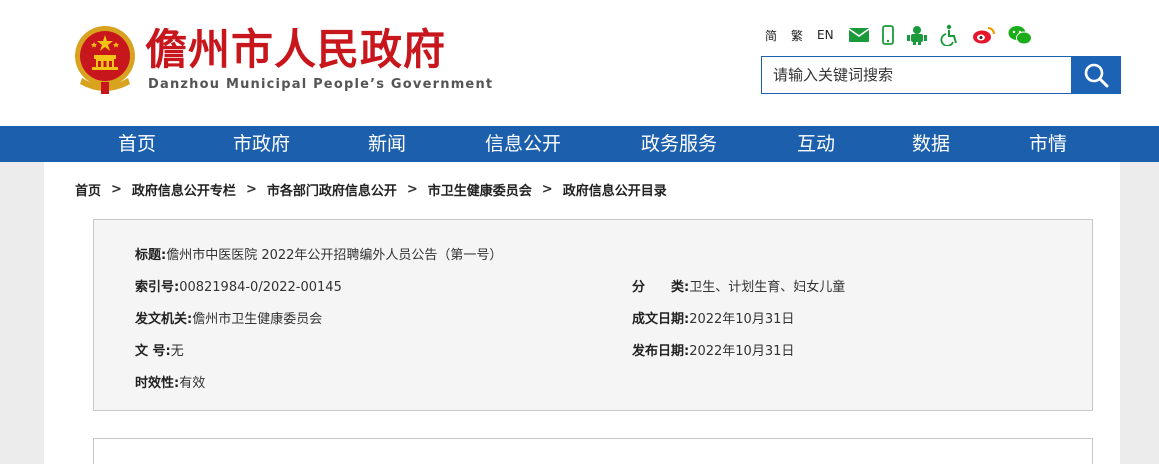  Describe the element at coordinates (742, 319) in the screenshot. I see `meta-written-date-value: 2022年10月31日` at that location.